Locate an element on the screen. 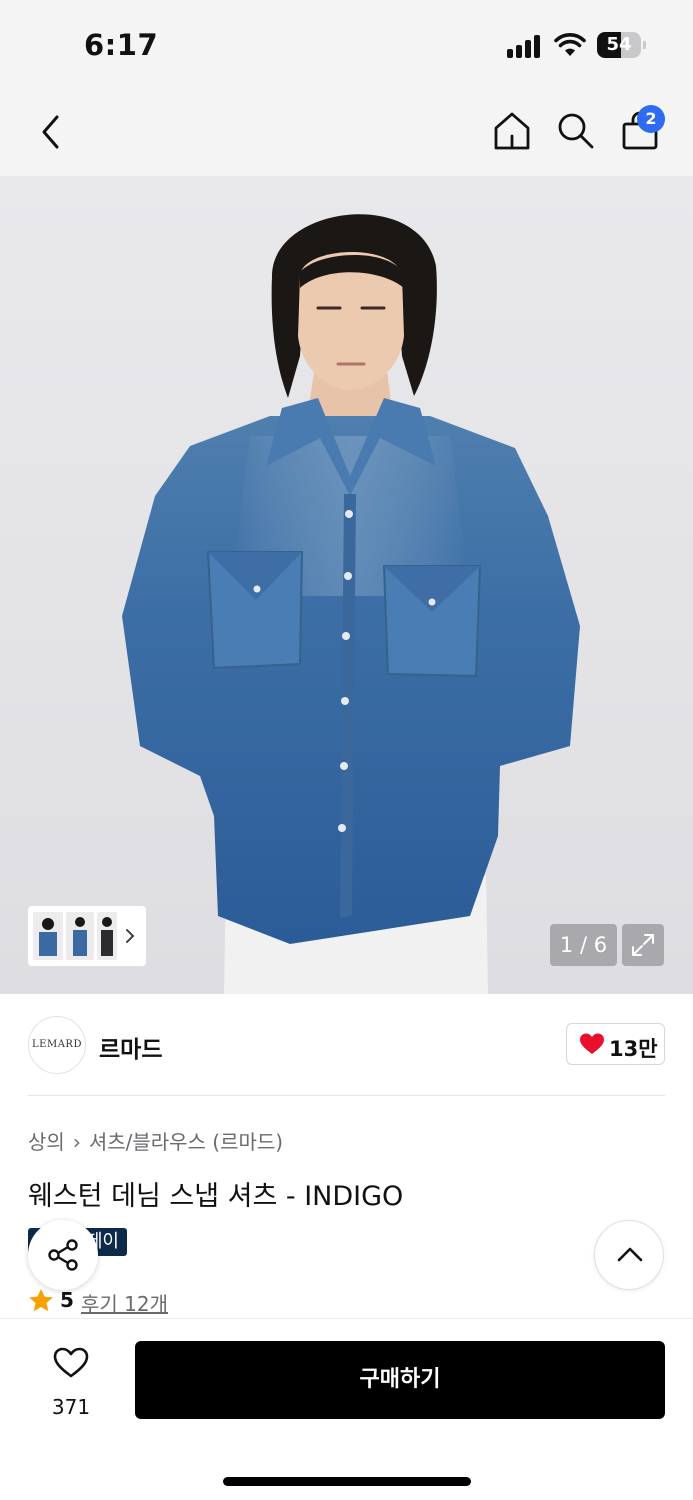 The width and height of the screenshot is (693, 1500). breadcrumb-subcategory: 셔츠/블라우스 (르마드) is located at coordinates (186, 1140).